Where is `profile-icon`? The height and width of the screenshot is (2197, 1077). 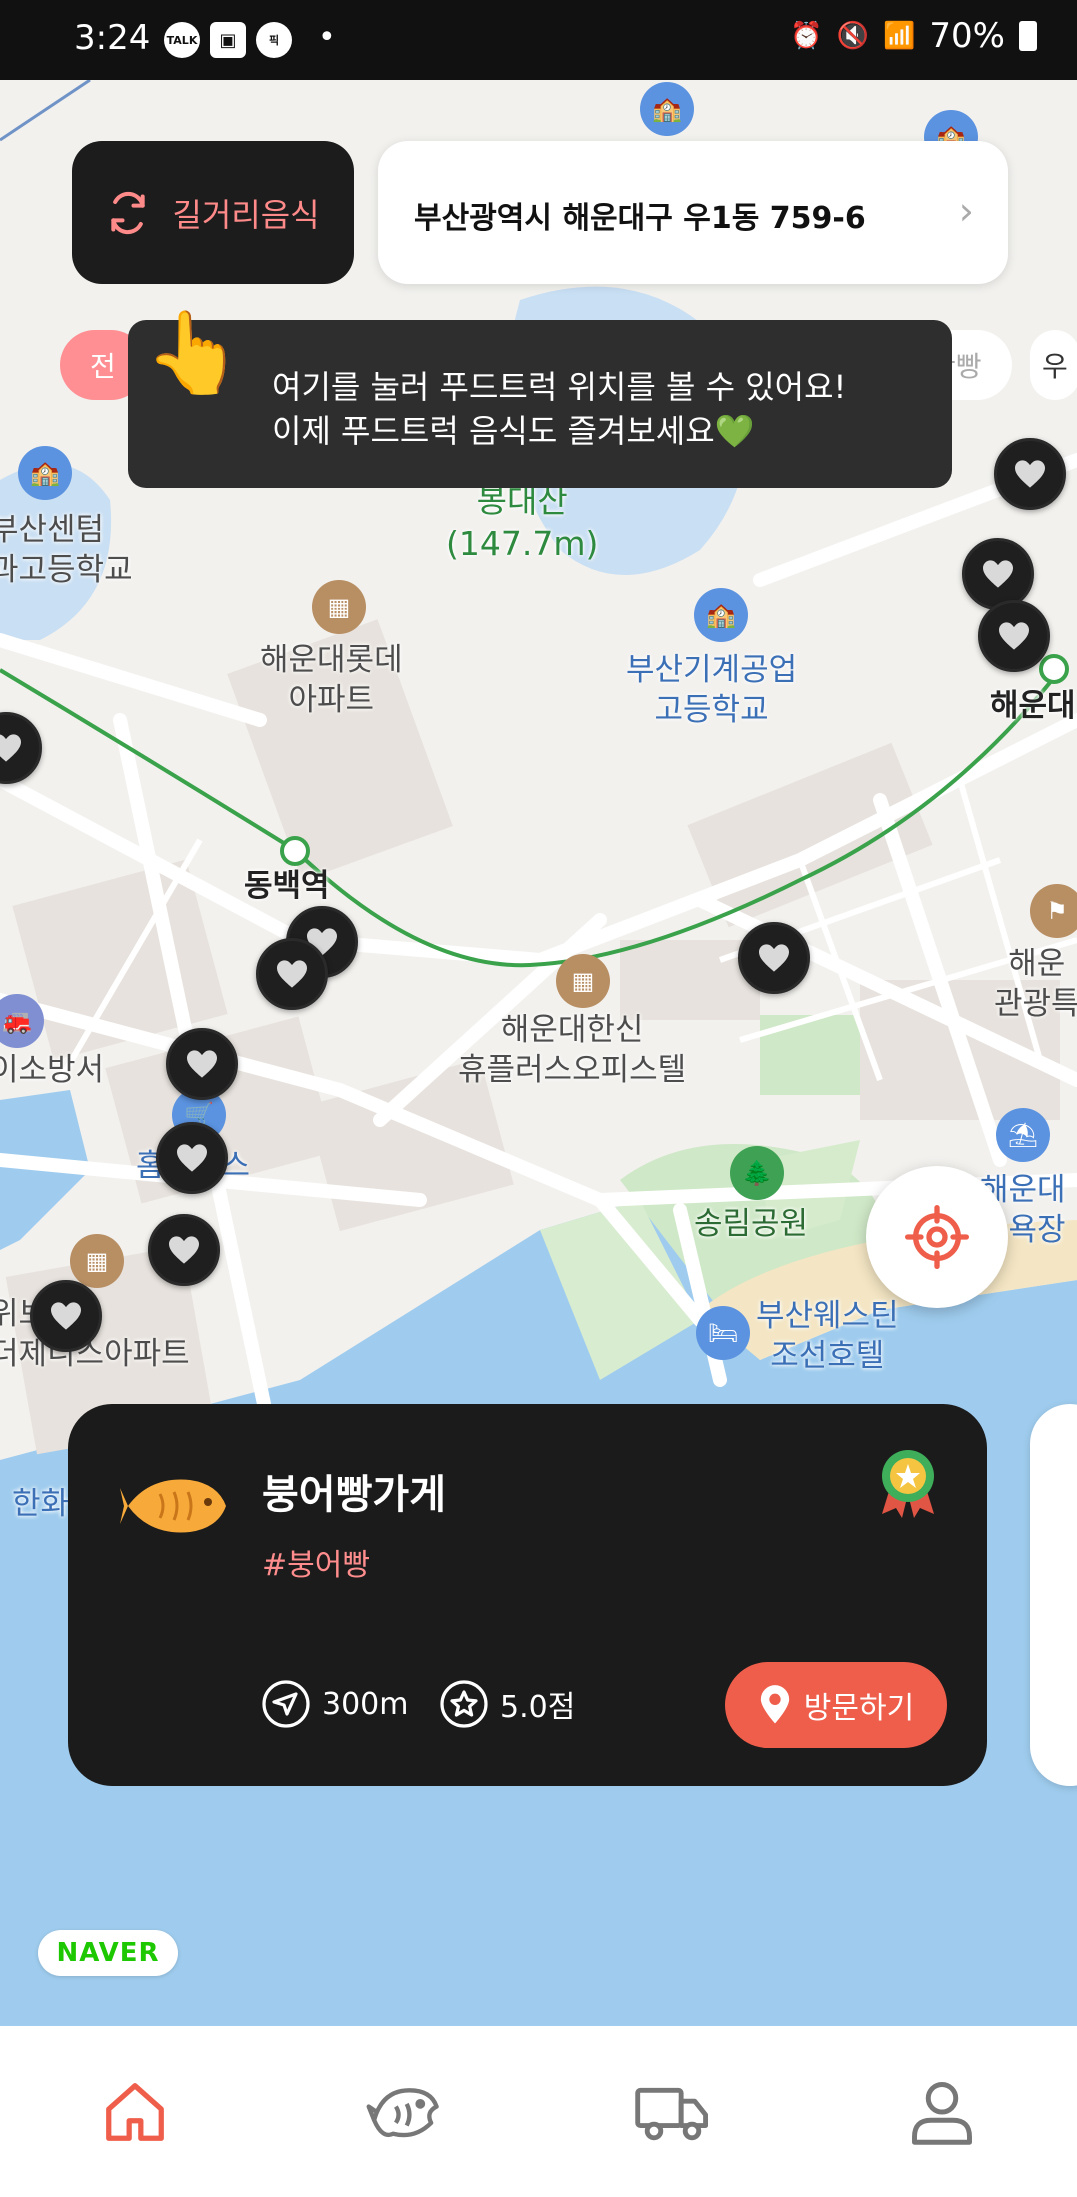 profile-icon is located at coordinates (942, 2113).